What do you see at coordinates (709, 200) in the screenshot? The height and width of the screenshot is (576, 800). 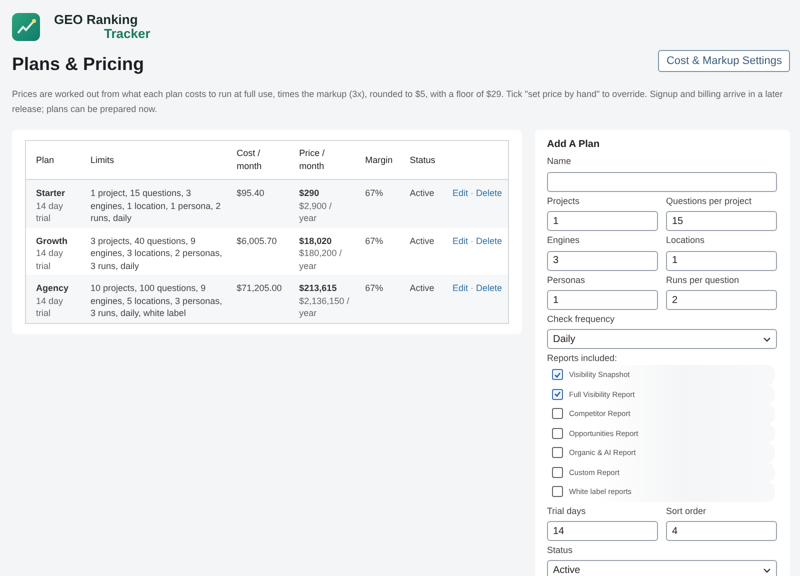 I see `field-label: Questions per project` at bounding box center [709, 200].